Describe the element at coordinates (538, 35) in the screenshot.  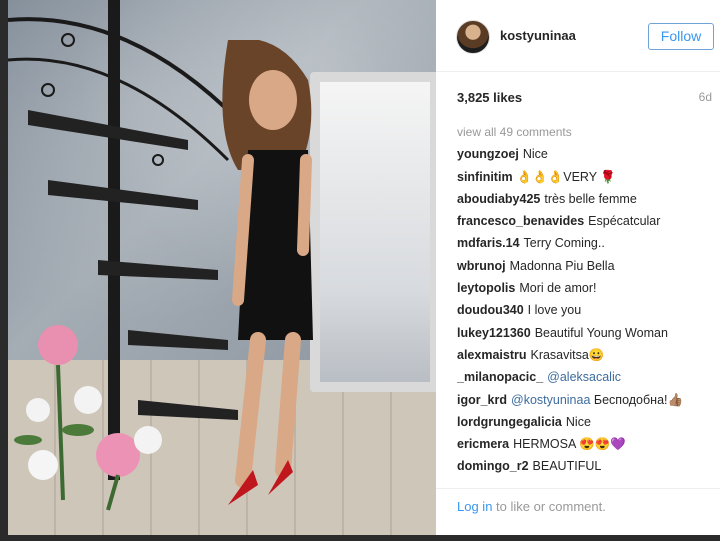
I see `post-username: kostyuninaa` at that location.